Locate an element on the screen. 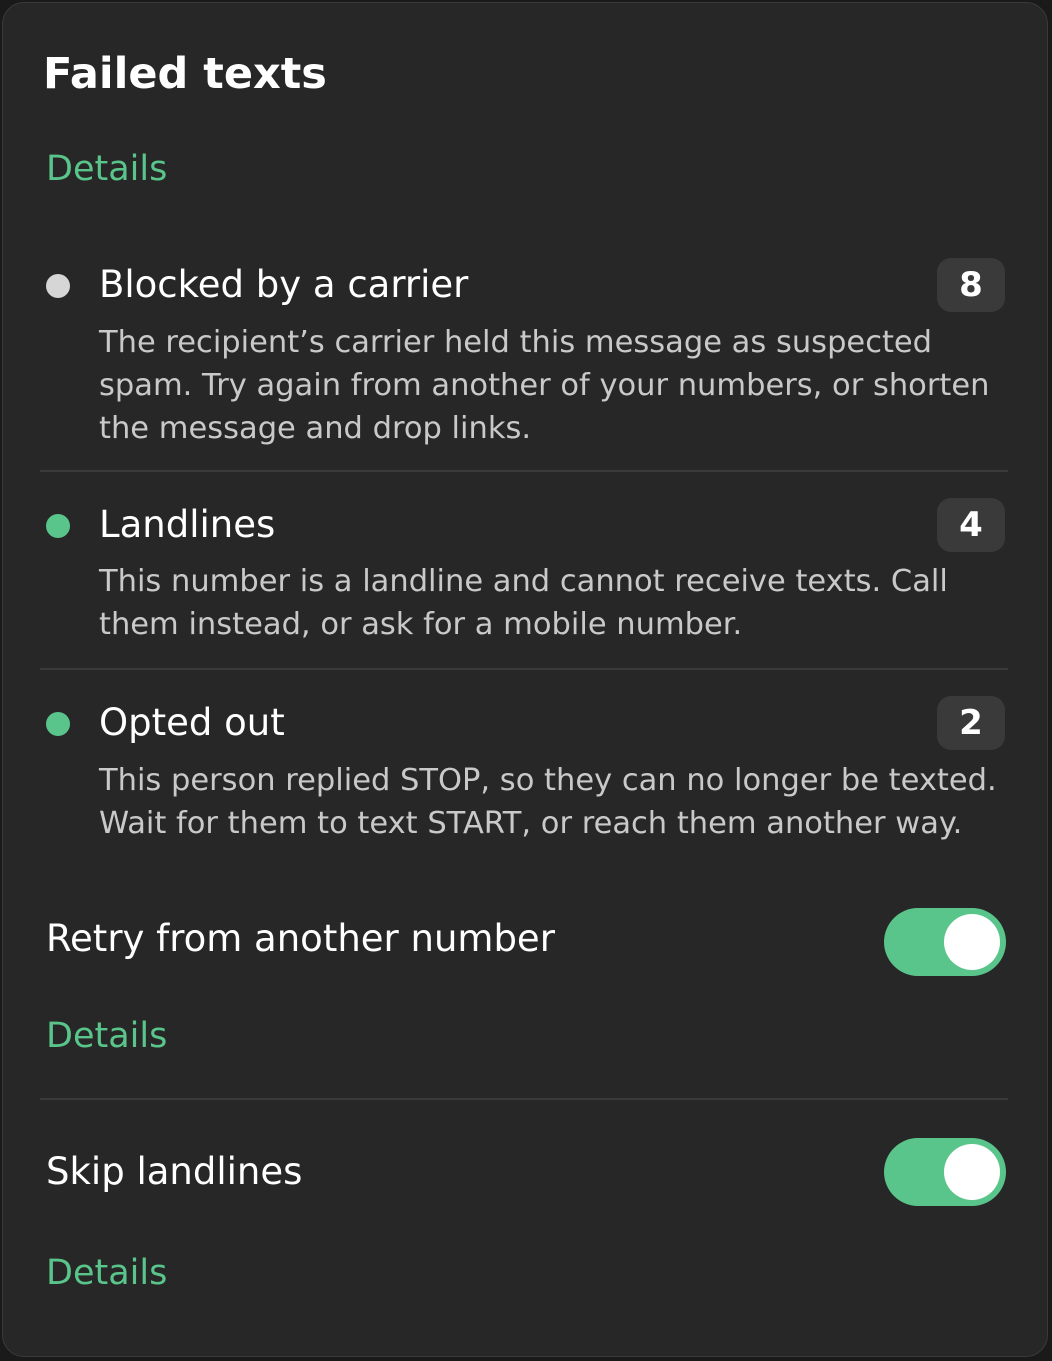 This screenshot has width=1052, height=1361. retry-toggle is located at coordinates (945, 942).